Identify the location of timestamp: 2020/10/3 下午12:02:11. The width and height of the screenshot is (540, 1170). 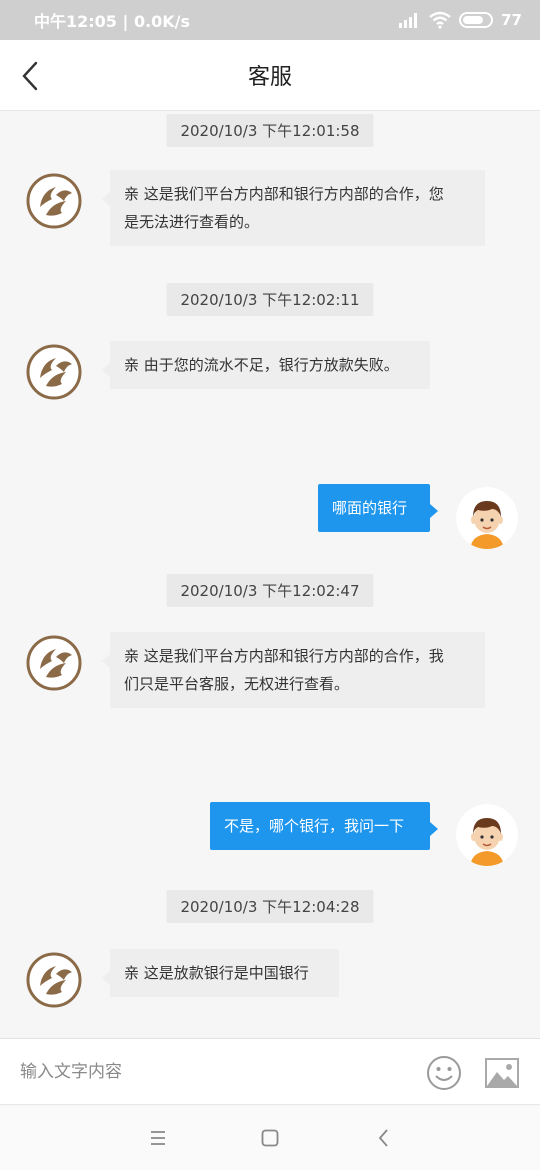
(270, 299).